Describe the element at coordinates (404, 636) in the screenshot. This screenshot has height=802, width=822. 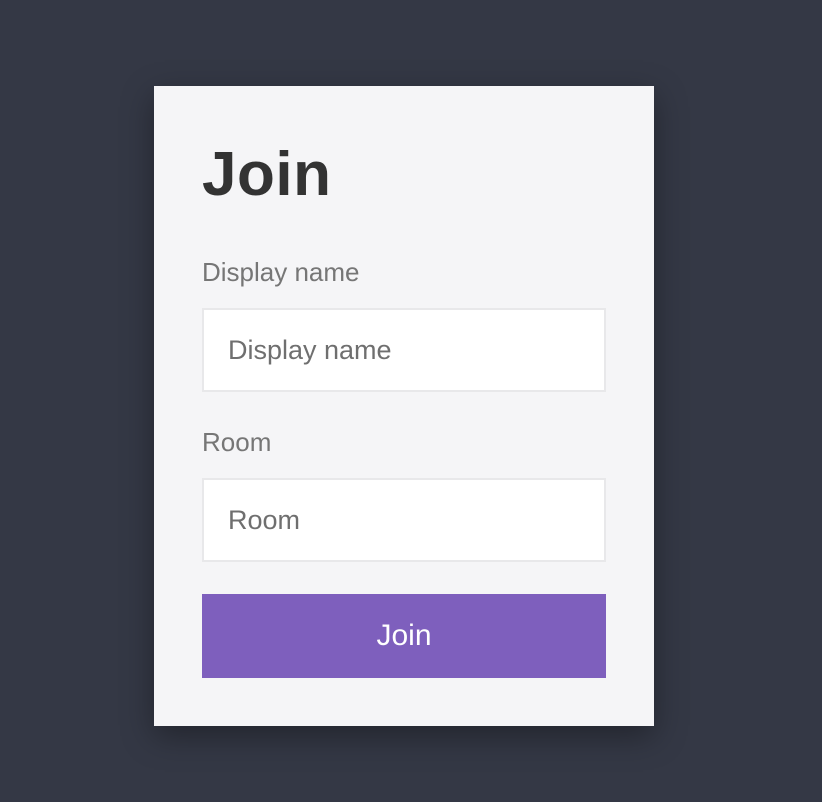
I see `join-button: Join` at that location.